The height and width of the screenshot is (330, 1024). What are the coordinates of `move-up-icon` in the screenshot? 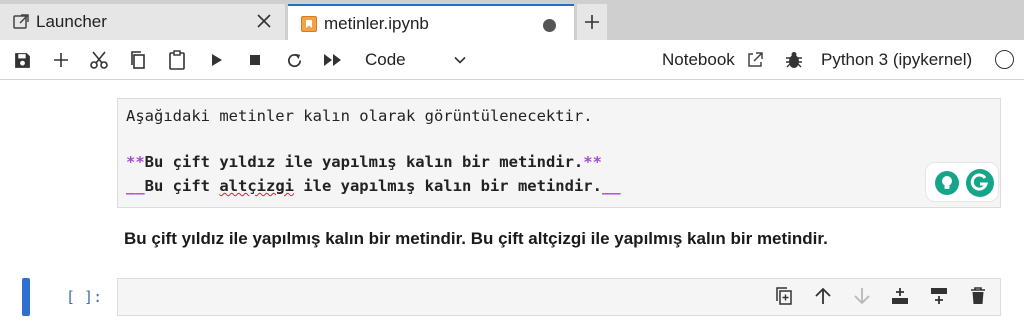 It's located at (823, 295).